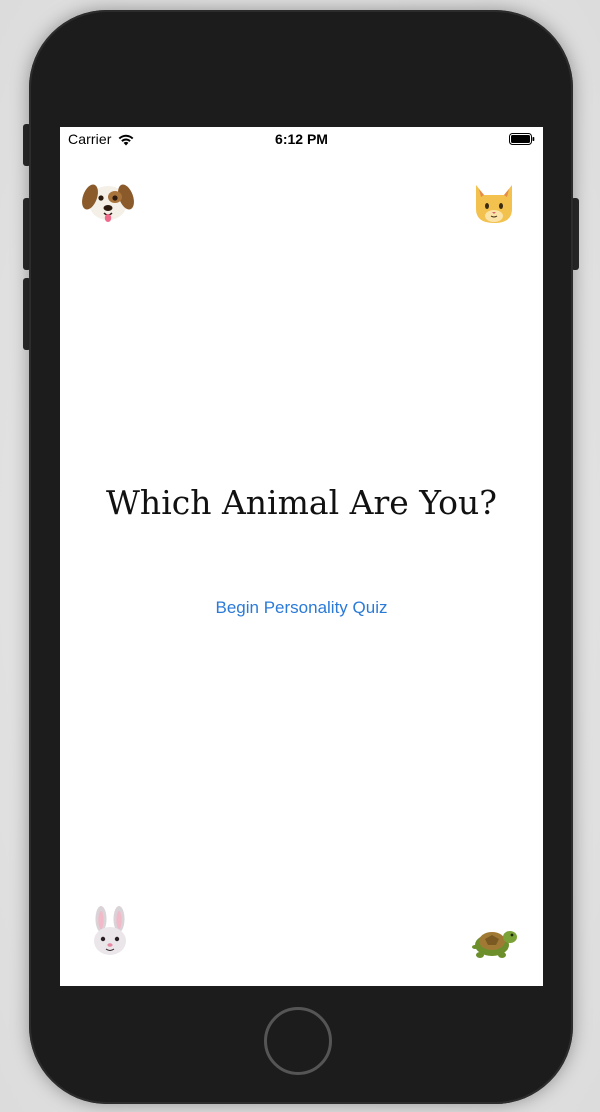 This screenshot has height=1112, width=600. Describe the element at coordinates (110, 930) in the screenshot. I see `rabbit-face-icon` at that location.